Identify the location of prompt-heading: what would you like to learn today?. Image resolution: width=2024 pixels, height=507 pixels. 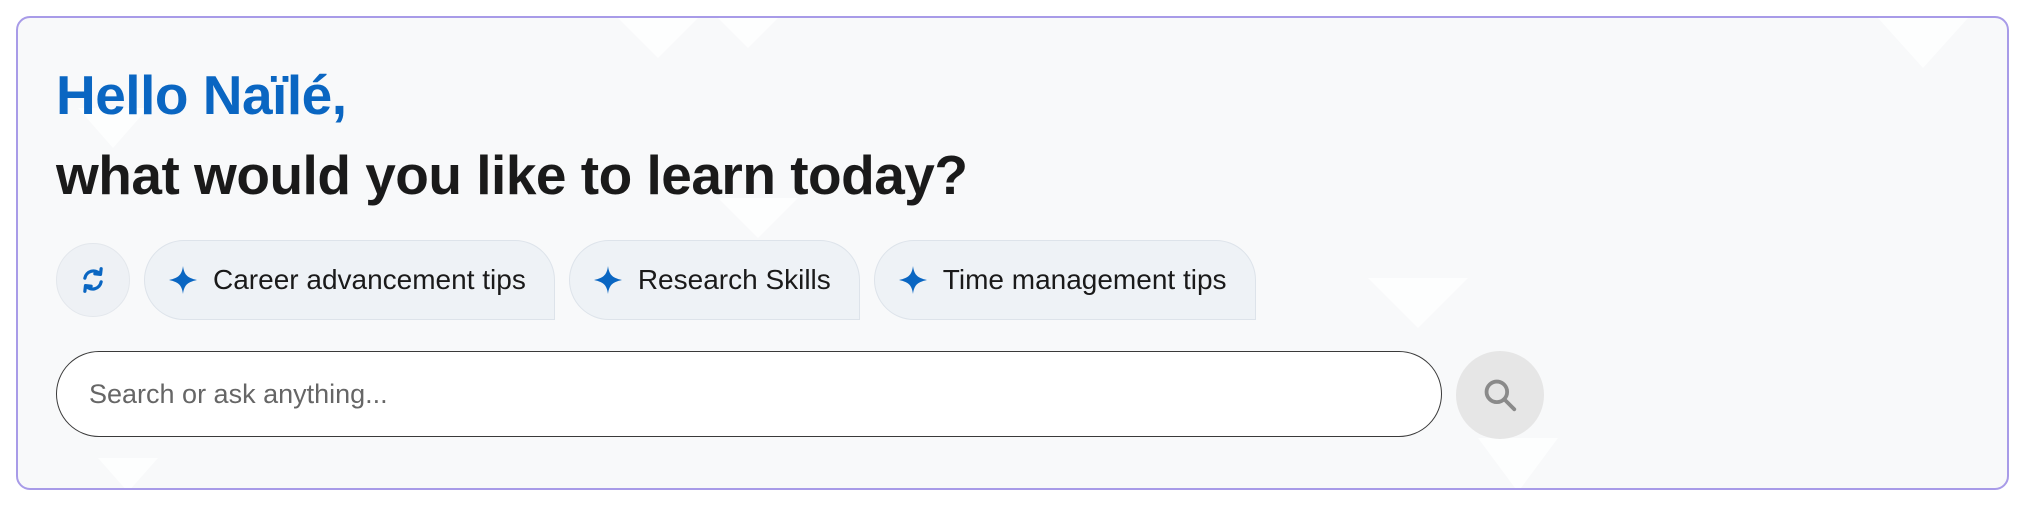
(512, 175).